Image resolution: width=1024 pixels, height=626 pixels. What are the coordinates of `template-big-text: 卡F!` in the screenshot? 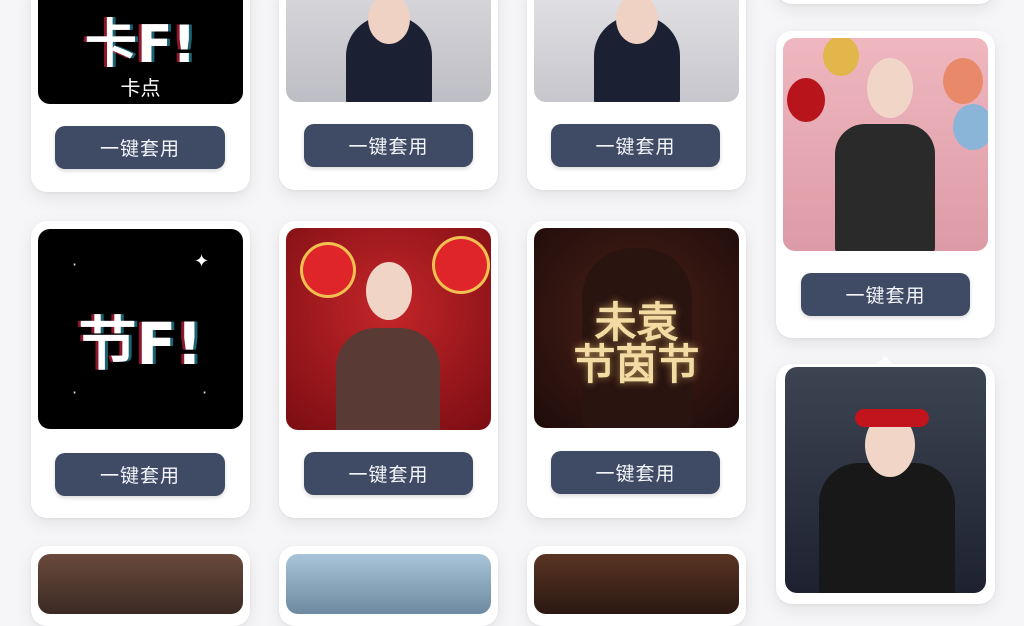 It's located at (140, 45).